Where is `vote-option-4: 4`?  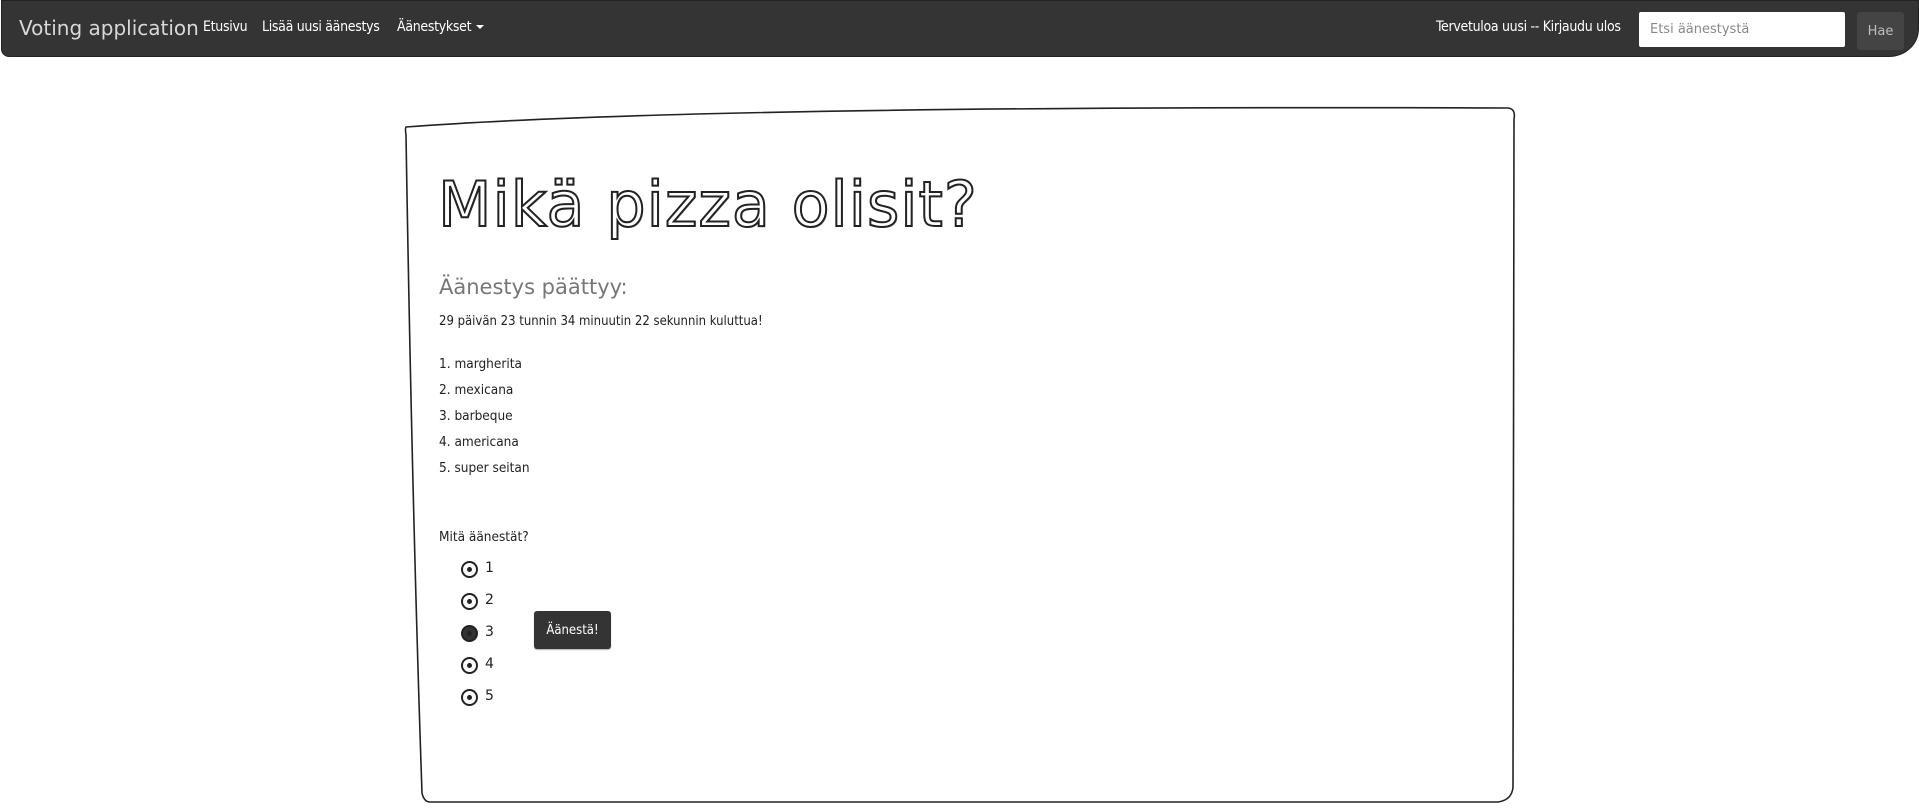 vote-option-4: 4 is located at coordinates (477, 672).